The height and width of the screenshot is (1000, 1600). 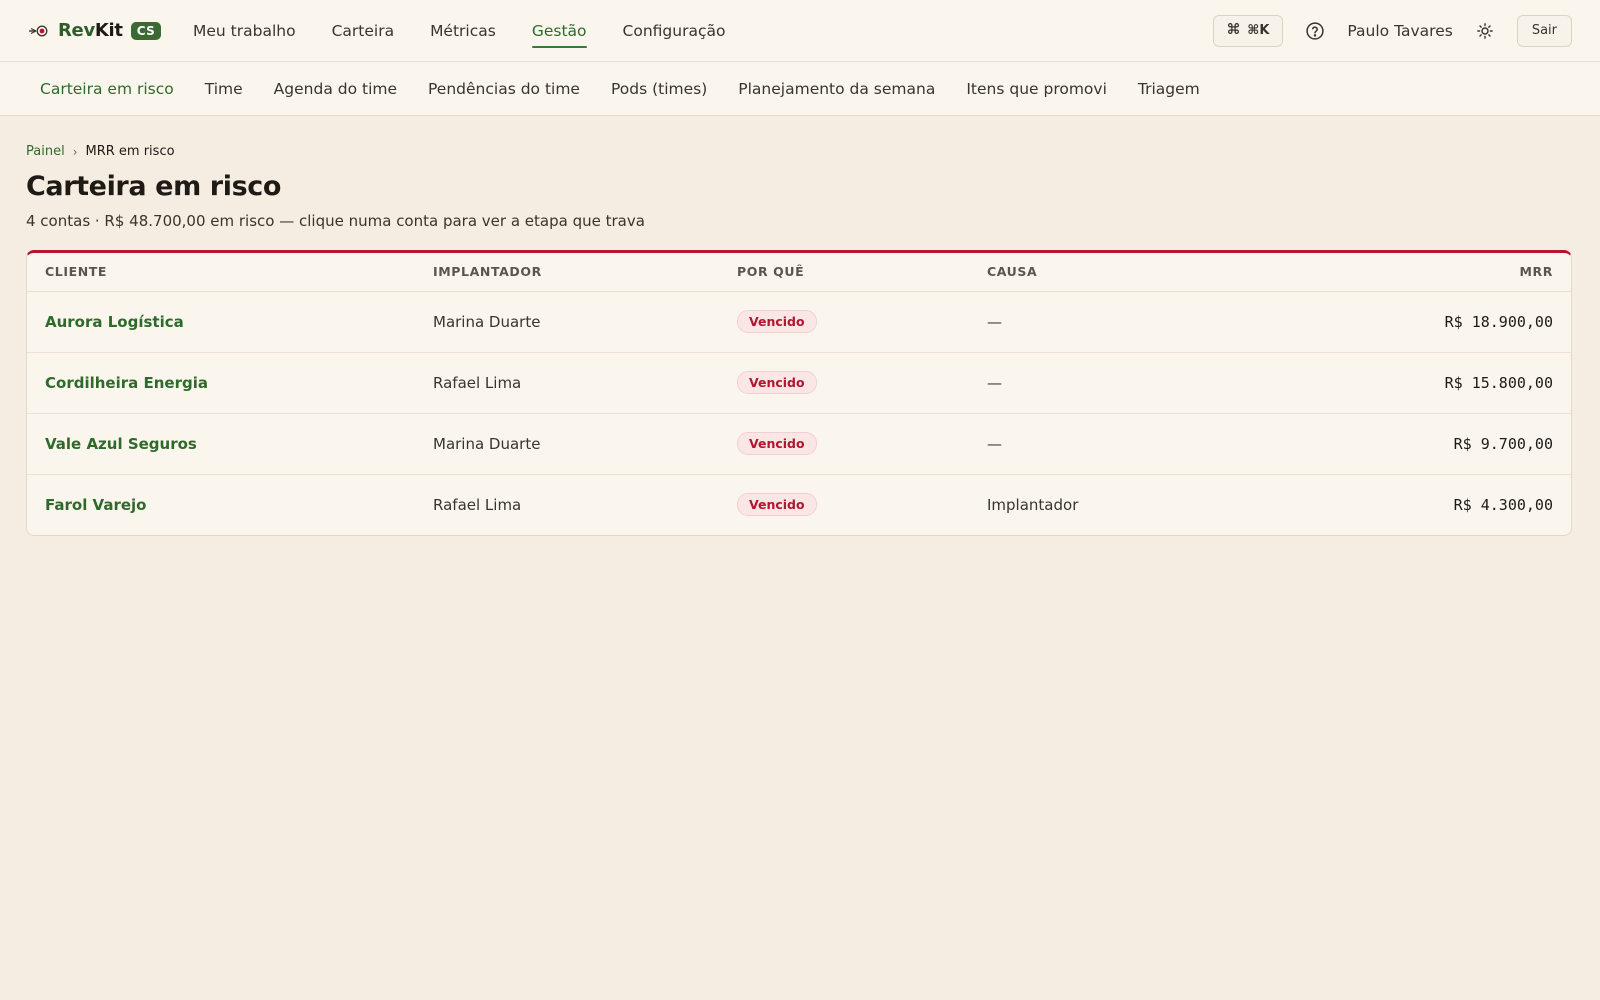 I want to click on table-header-row: CLIENTE IMPLANTADOR POR QUÊ CAUSA MRR, so click(x=799, y=272).